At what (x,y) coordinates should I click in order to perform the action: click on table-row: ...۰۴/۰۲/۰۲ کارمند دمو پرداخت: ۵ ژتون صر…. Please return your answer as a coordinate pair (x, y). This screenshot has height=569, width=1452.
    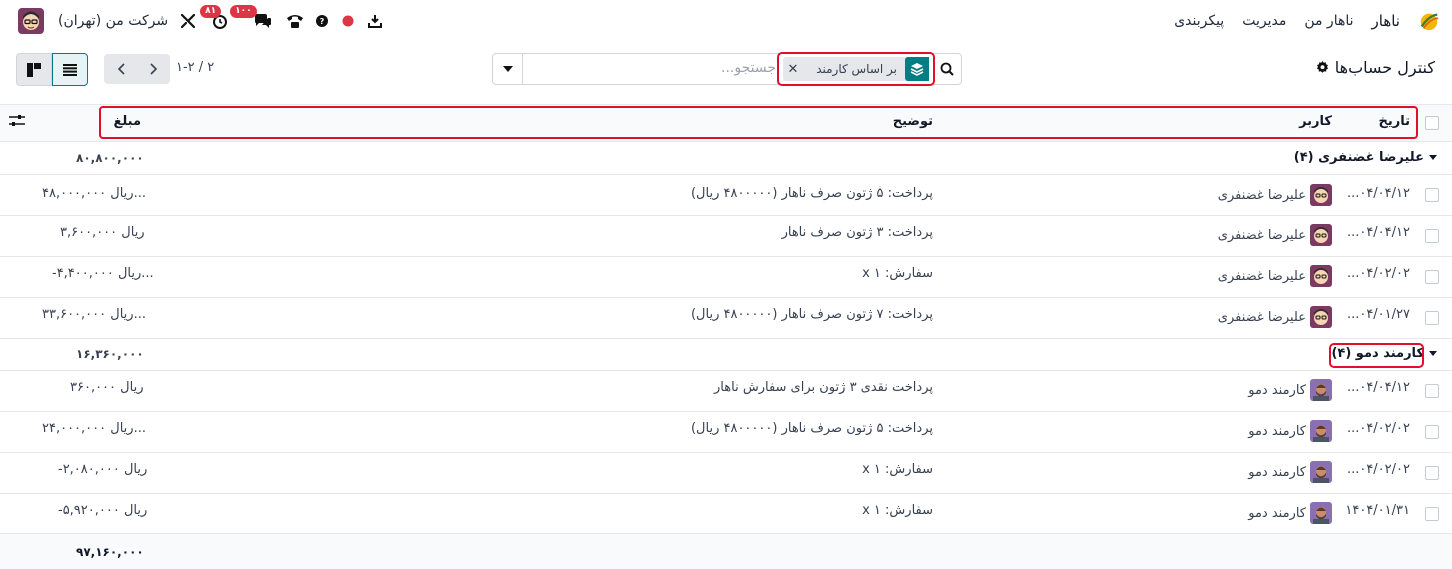
    Looking at the image, I should click on (726, 432).